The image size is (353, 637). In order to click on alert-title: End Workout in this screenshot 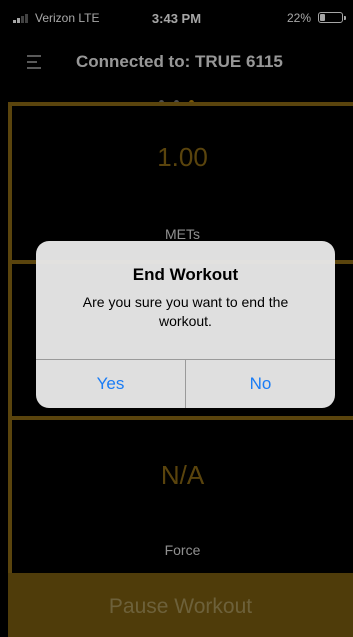, I will do `click(185, 274)`.